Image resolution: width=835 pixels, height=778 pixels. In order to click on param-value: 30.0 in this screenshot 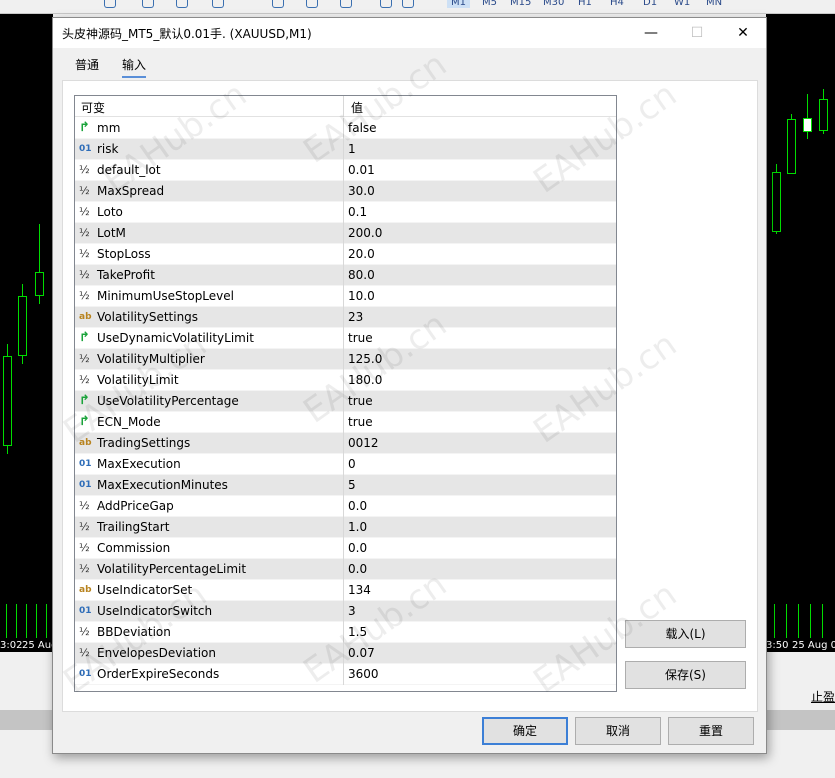, I will do `click(361, 191)`.